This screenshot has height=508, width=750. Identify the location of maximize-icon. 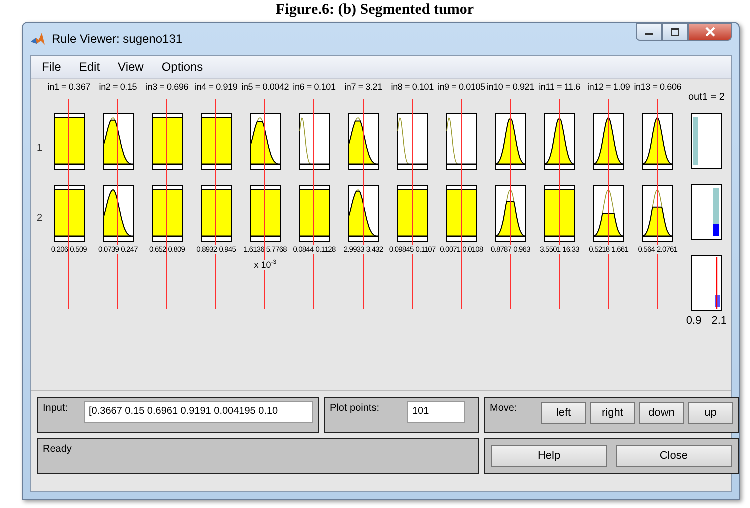
(675, 32).